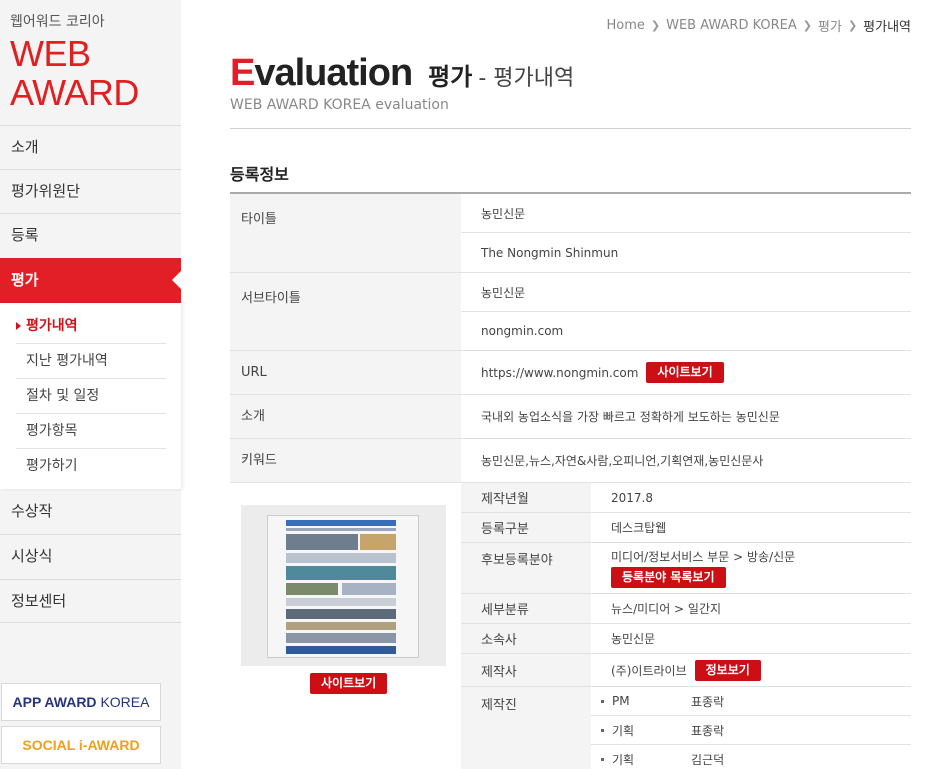  What do you see at coordinates (90, 191) in the screenshot?
I see `nav-item-judges: 평가위원단` at bounding box center [90, 191].